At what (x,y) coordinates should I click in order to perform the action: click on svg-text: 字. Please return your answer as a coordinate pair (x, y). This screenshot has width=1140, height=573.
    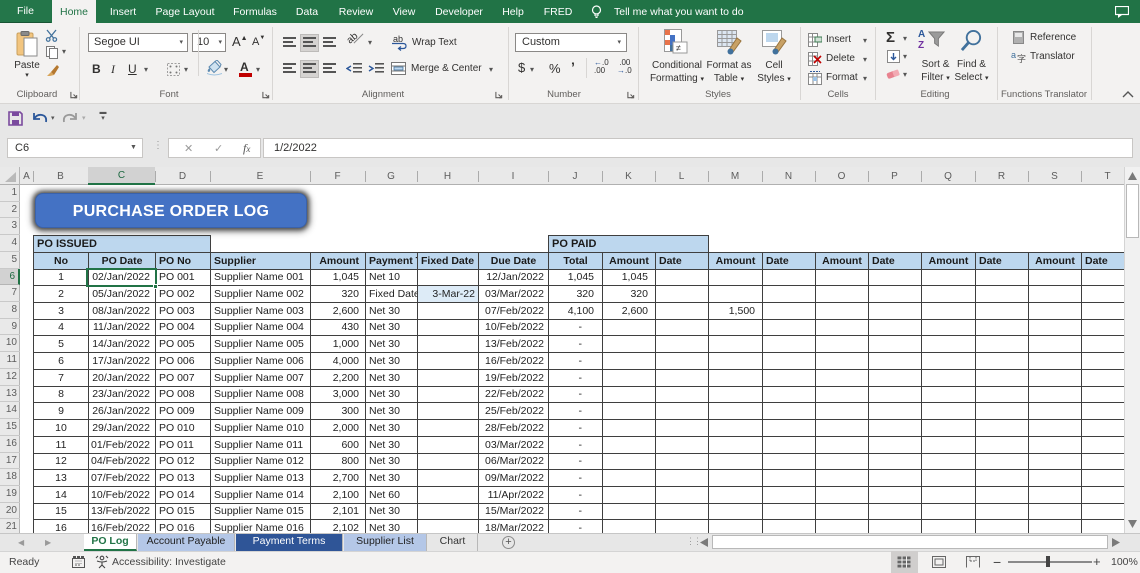
    Looking at the image, I should click on (1021, 58).